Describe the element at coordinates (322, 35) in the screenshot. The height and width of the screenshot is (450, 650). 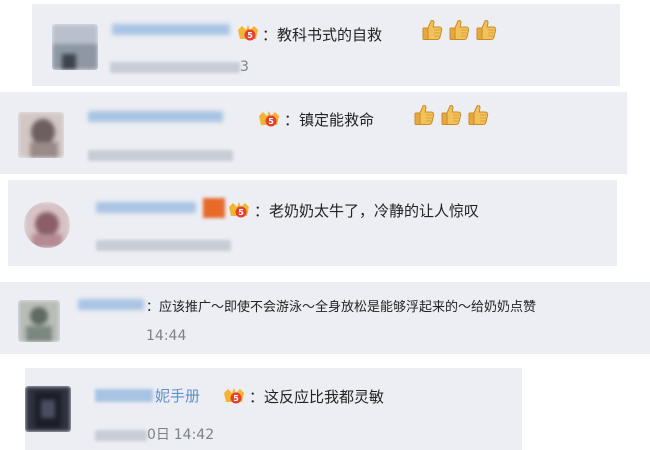
I see `comment-text: ：教科书式的自救` at that location.